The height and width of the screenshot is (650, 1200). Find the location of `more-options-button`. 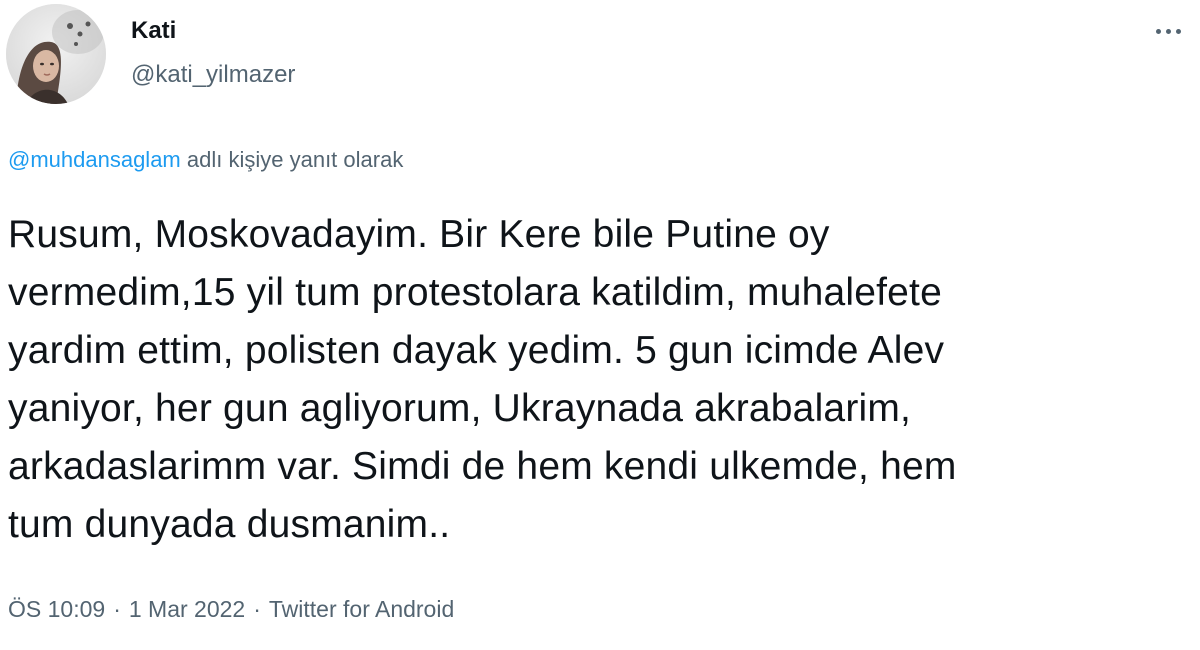

more-options-button is located at coordinates (1168, 31).